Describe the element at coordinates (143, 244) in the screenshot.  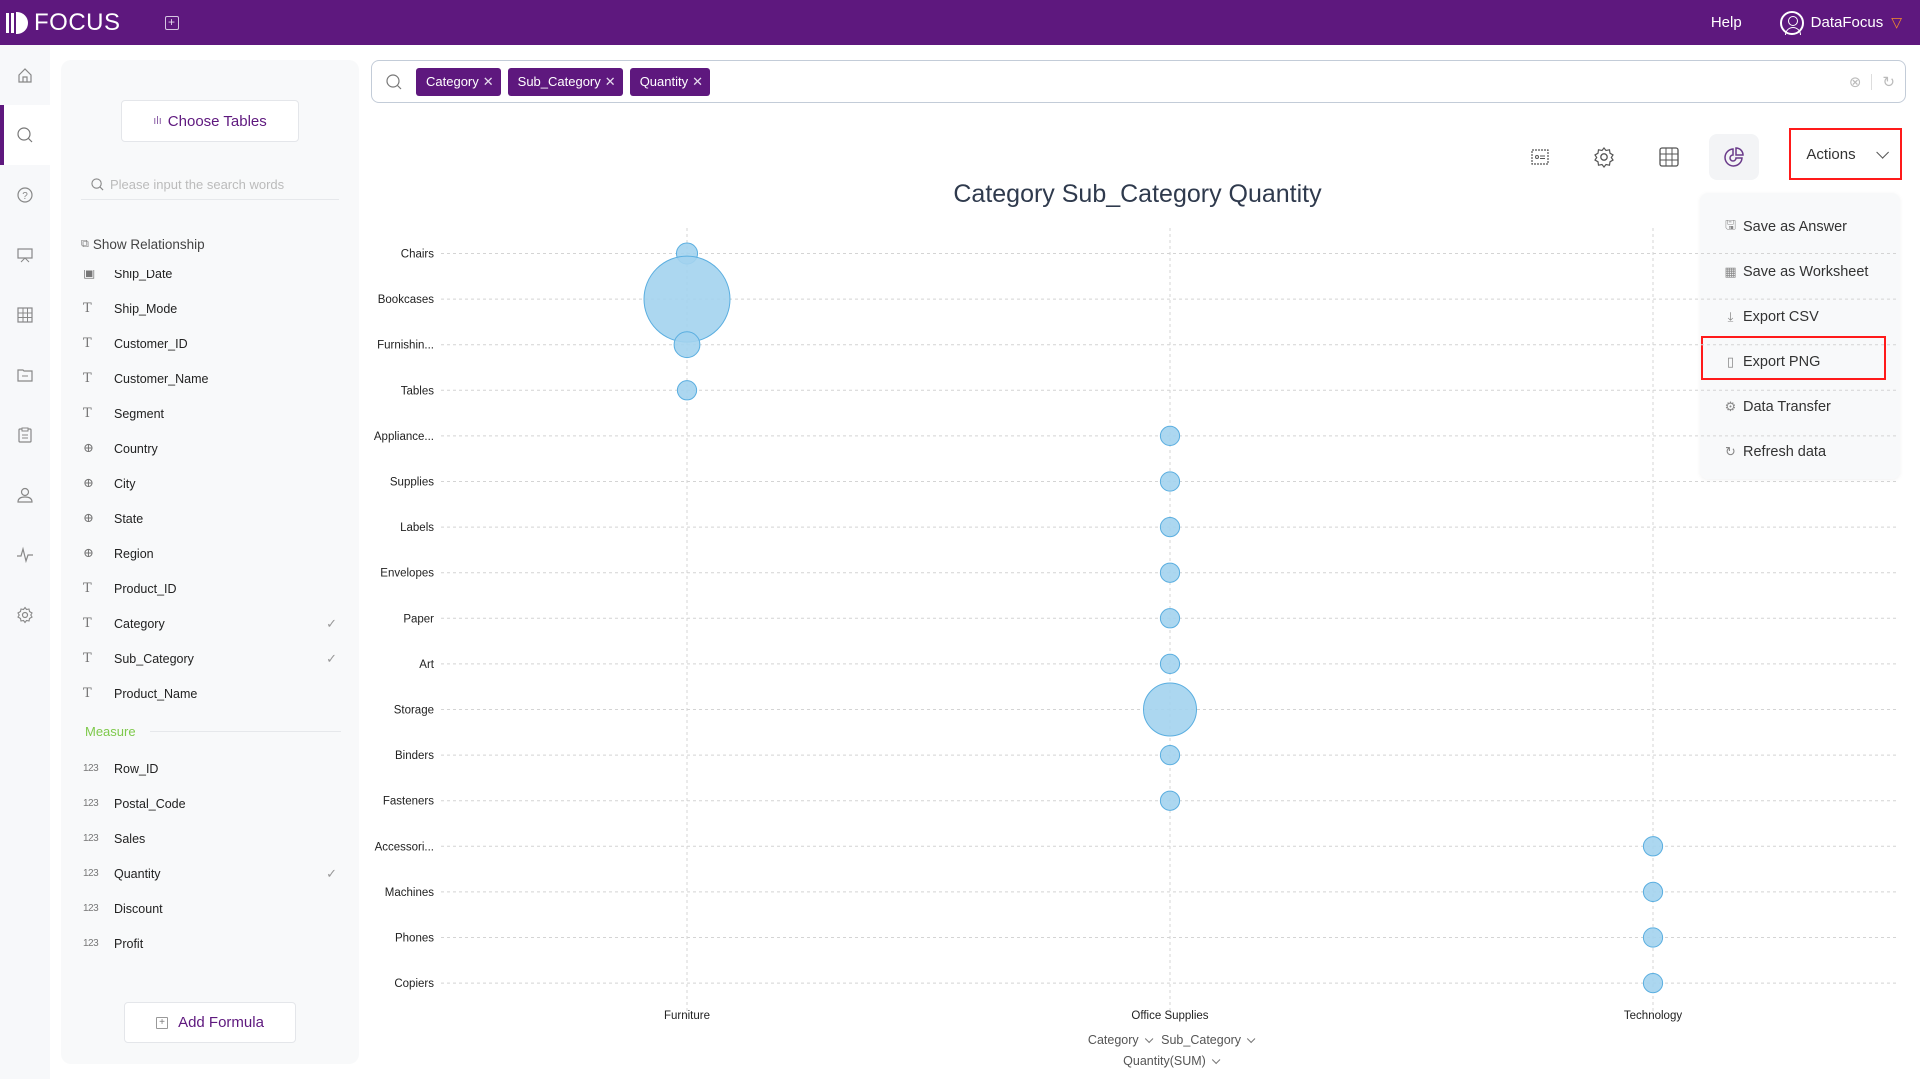
I see `show-relationship-link: ⧉ Show Relationship` at that location.